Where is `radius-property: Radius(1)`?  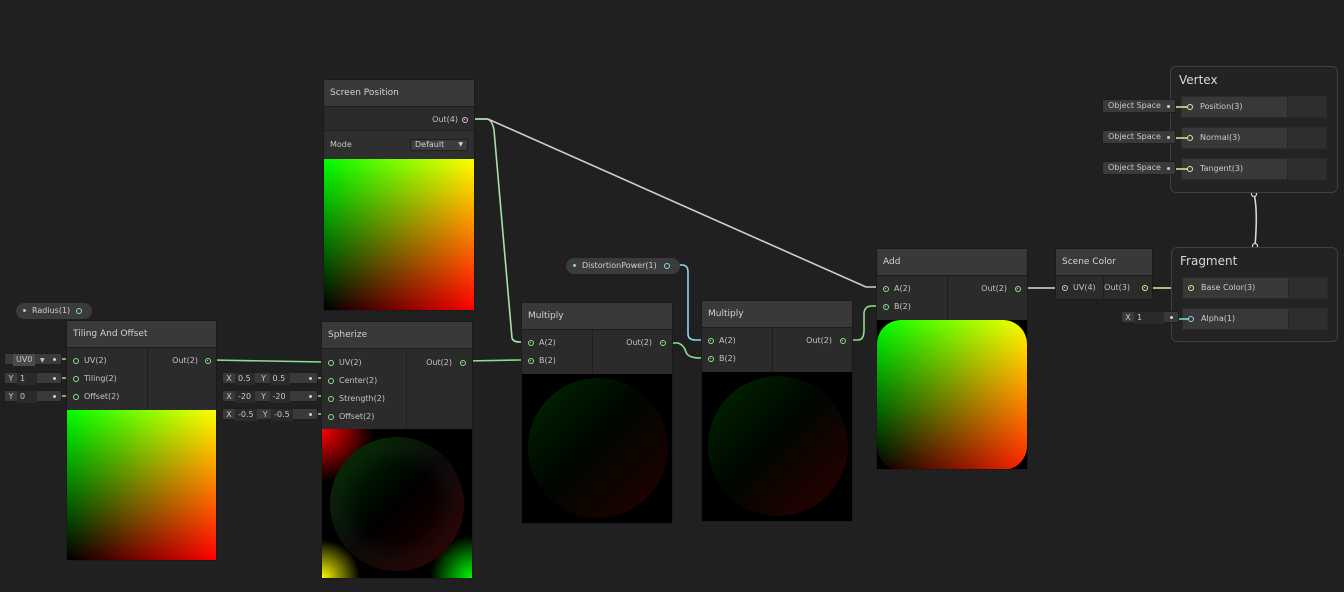
radius-property: Radius(1) is located at coordinates (54, 311).